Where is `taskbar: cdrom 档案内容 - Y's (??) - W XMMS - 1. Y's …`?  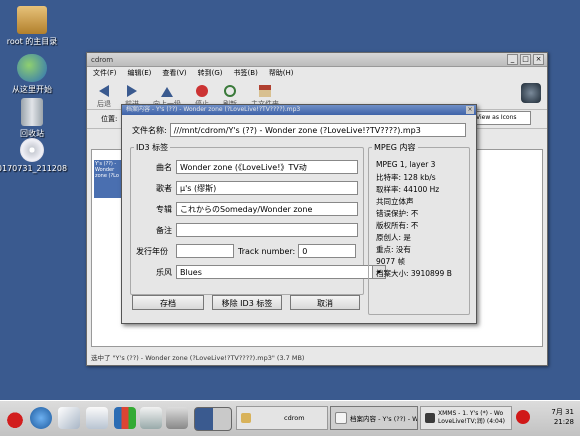
taskbar: cdrom 档案内容 - Y's (??) - W XMMS - 1. Y's … is located at coordinates (290, 418).